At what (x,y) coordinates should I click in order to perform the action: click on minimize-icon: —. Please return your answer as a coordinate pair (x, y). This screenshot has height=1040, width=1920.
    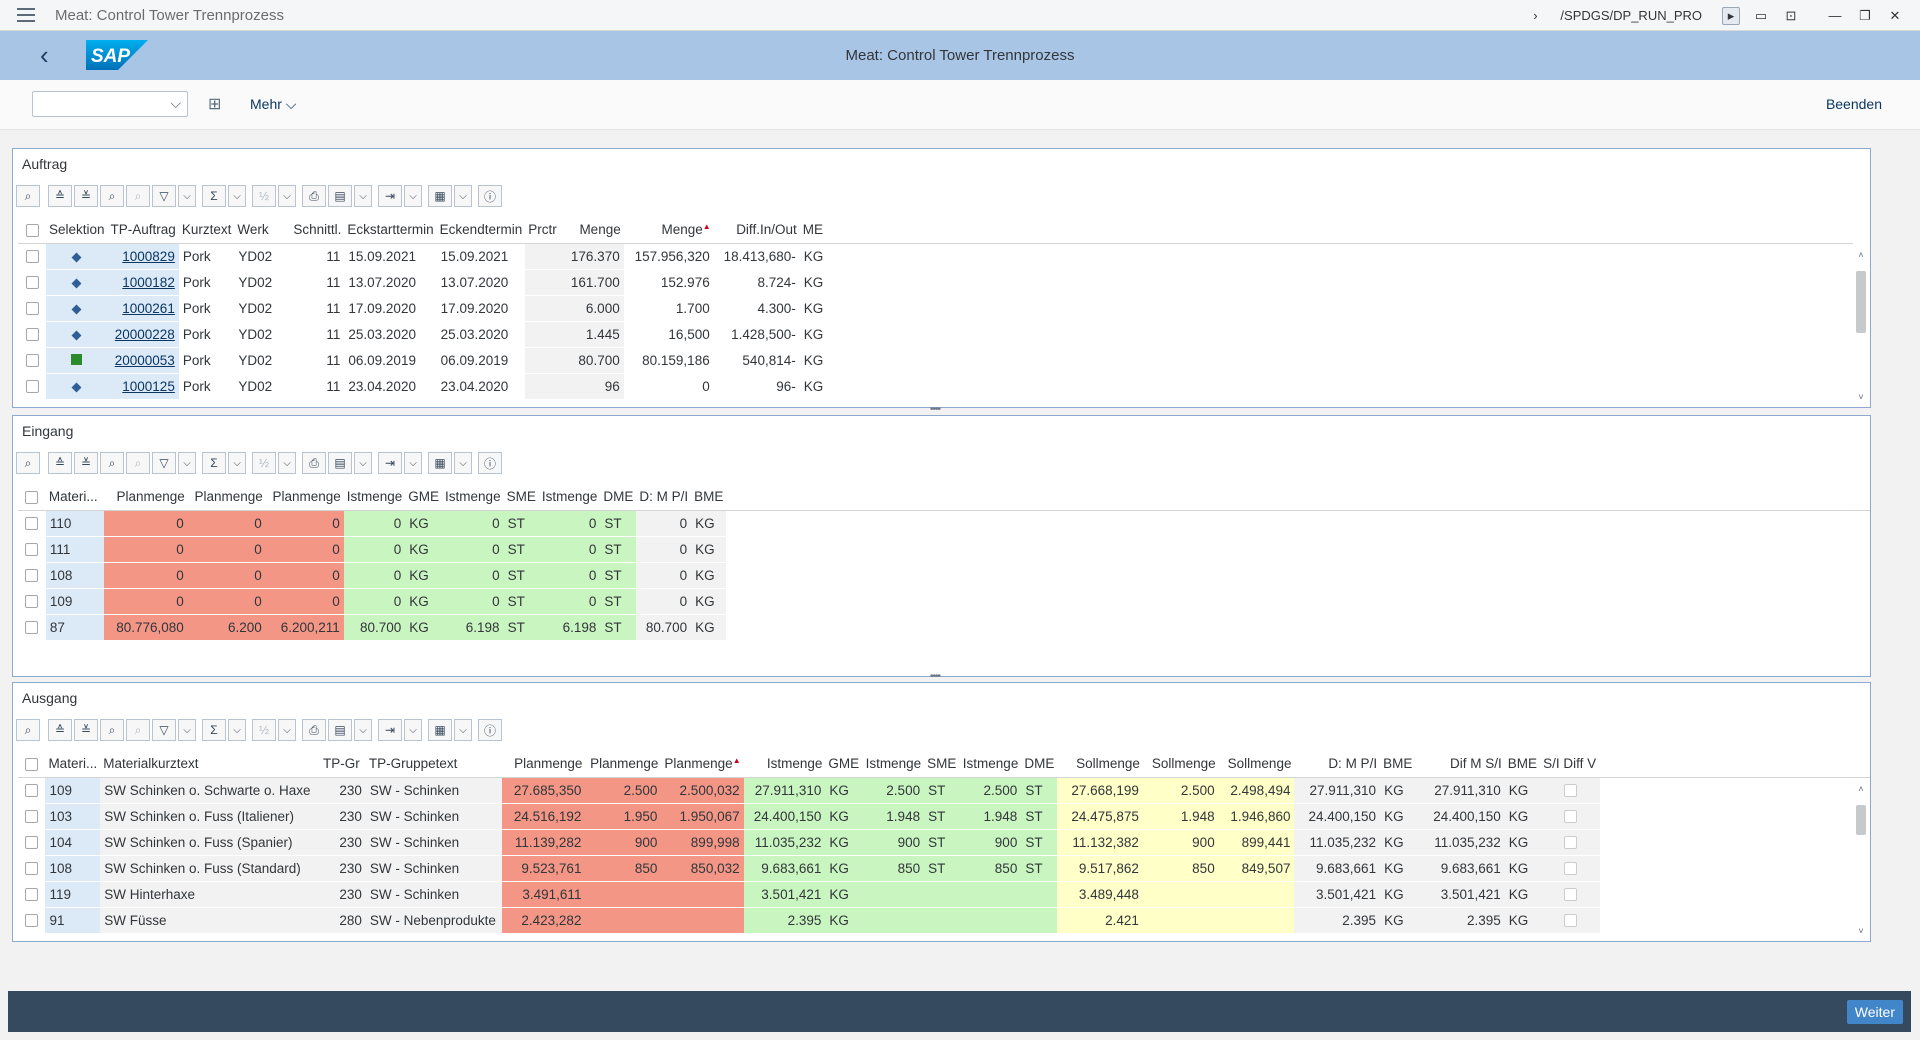
    Looking at the image, I should click on (1835, 16).